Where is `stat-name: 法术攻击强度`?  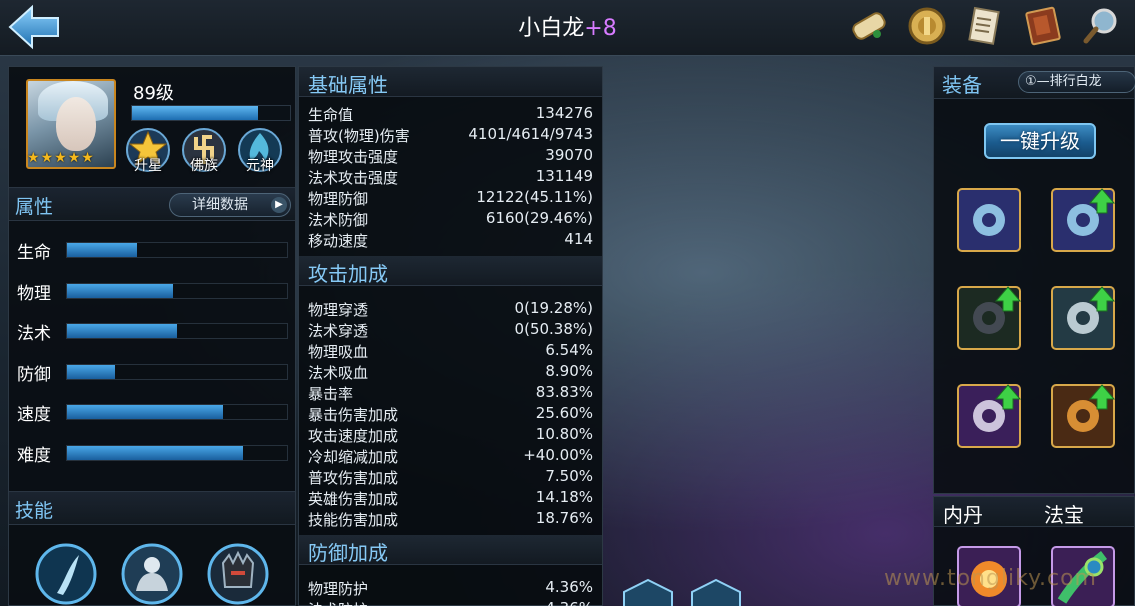 stat-name: 法术攻击强度 is located at coordinates (353, 178).